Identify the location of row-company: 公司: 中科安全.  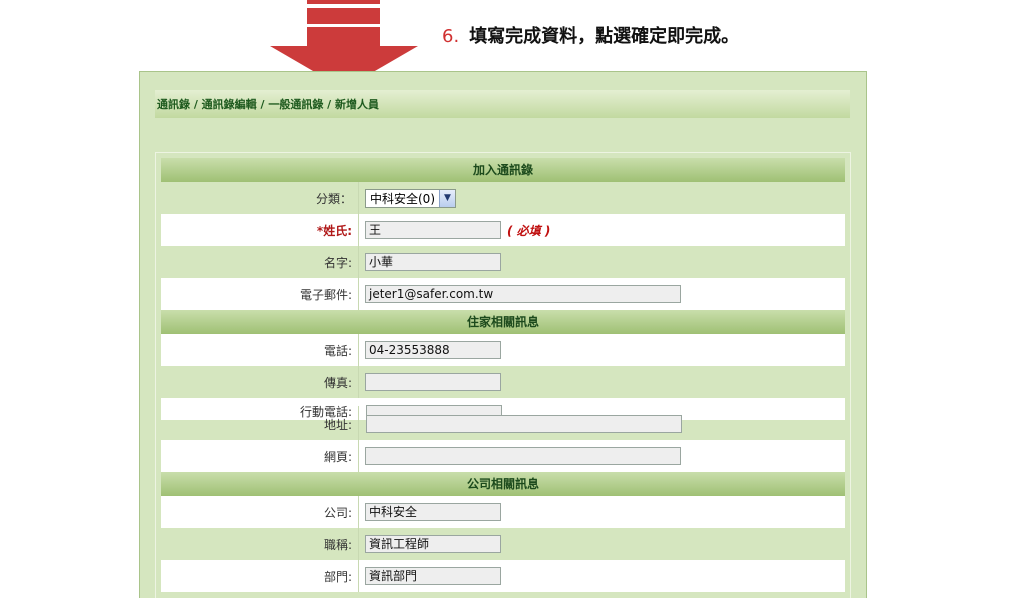
(503, 512).